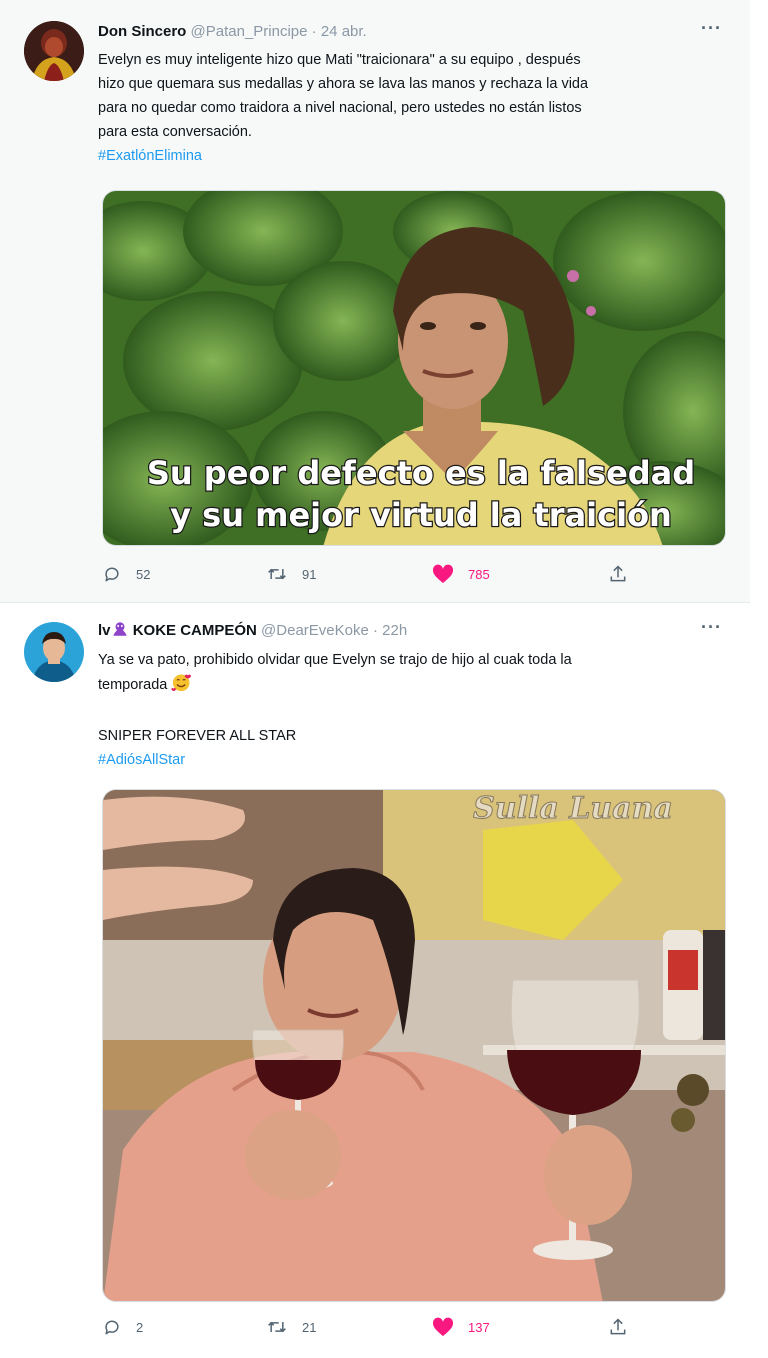  What do you see at coordinates (421, 473) in the screenshot?
I see `media-caption: Su peor defecto es la falsedad` at bounding box center [421, 473].